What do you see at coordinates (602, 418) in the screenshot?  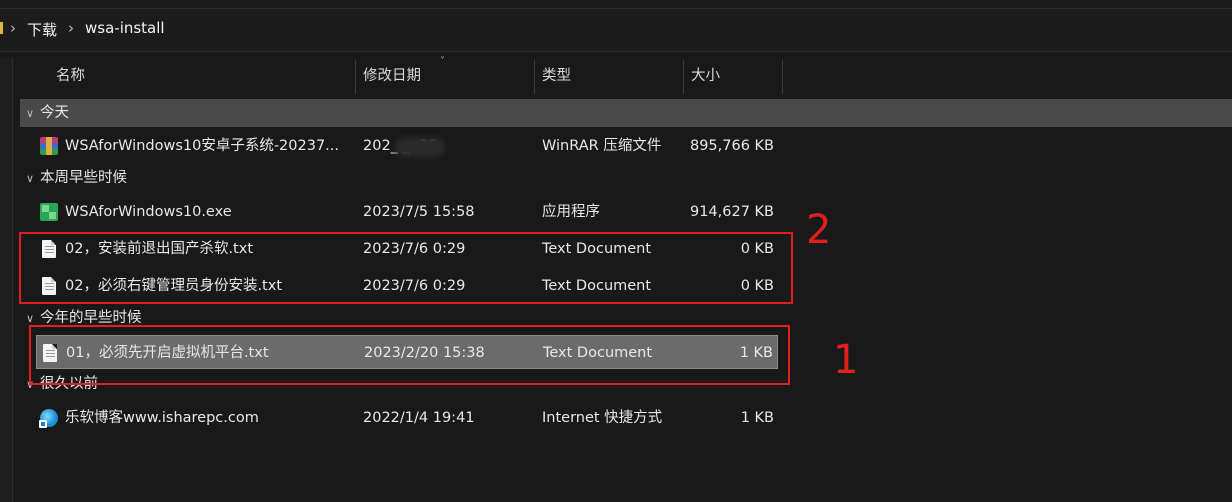 I see `file-type: Internet 快捷方式` at bounding box center [602, 418].